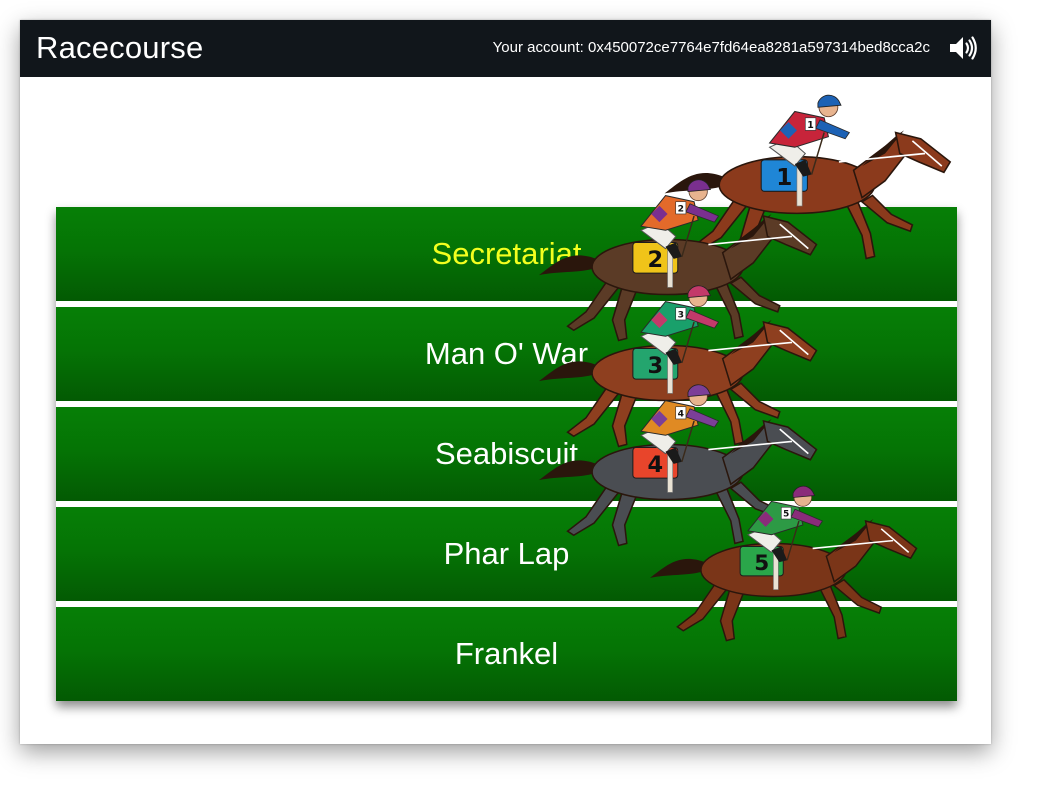 The width and height of the screenshot is (1041, 796). I want to click on speaker-volume-icon, so click(963, 48).